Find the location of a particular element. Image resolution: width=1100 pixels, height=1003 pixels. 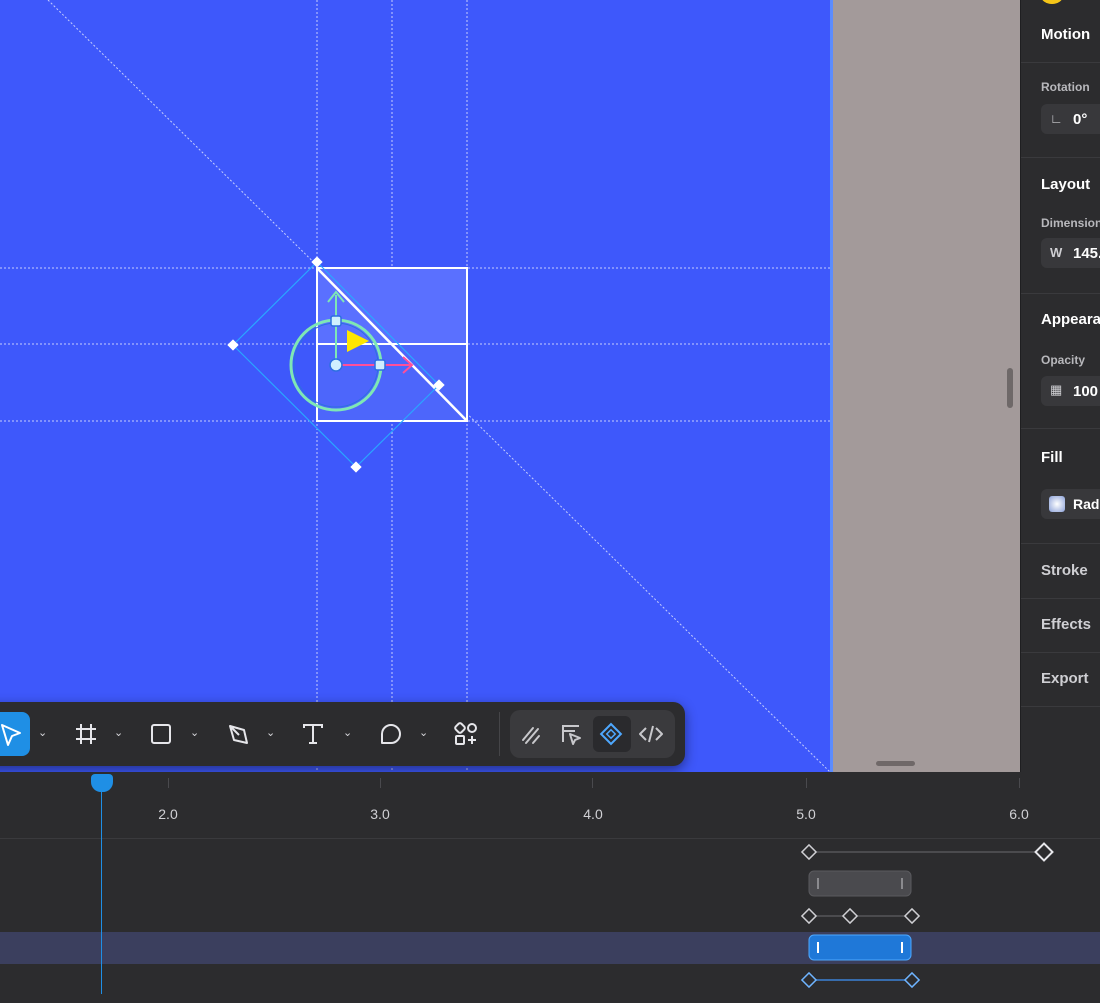

width-input: W 145. is located at coordinates (1070, 253).